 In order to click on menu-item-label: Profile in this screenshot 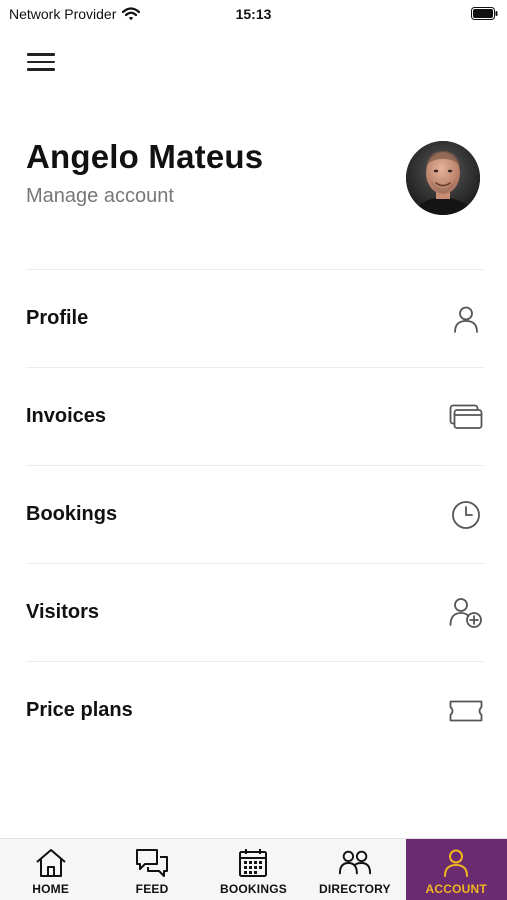, I will do `click(57, 318)`.